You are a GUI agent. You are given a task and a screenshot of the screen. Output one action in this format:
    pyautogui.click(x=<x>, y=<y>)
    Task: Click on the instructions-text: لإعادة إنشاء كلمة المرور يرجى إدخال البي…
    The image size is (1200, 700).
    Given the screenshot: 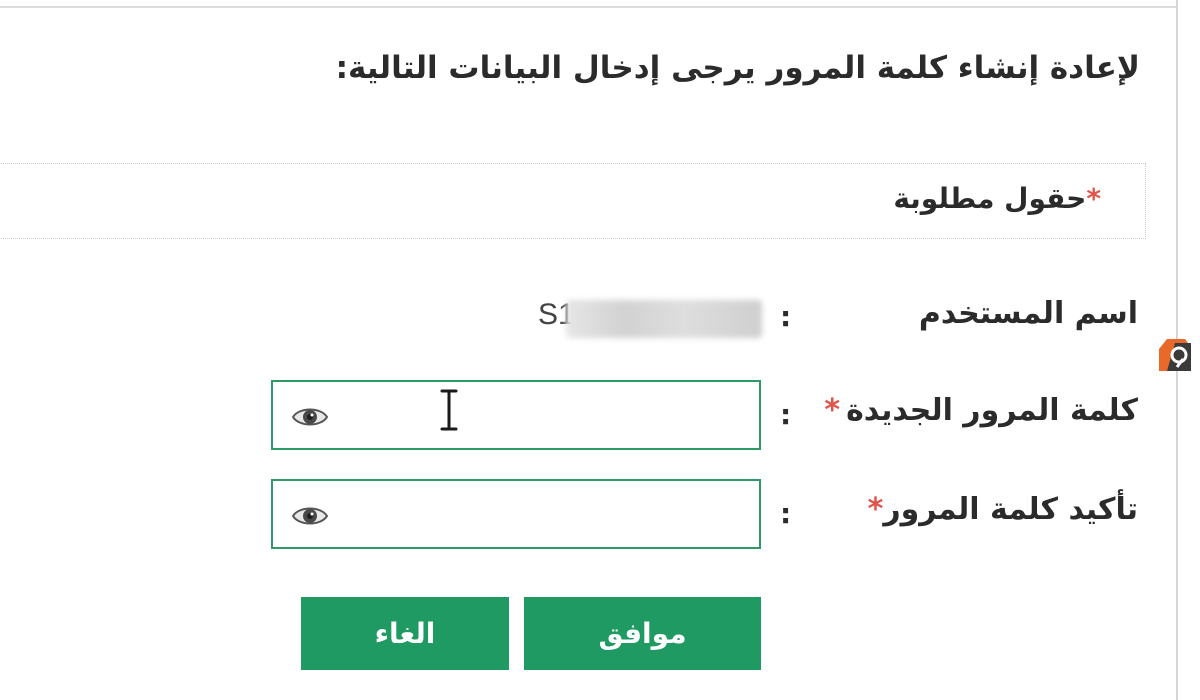 What is the action you would take?
    pyautogui.click(x=737, y=68)
    